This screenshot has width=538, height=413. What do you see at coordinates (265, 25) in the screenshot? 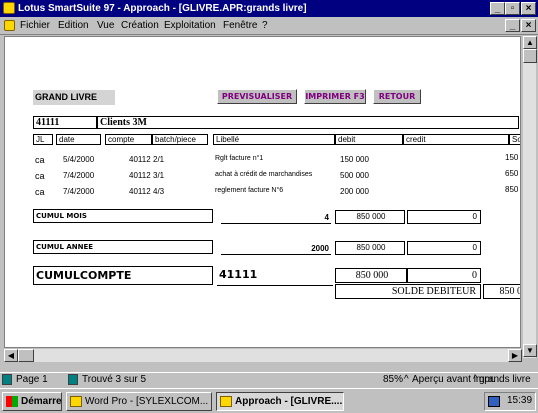
I see `menu-help: ?` at bounding box center [265, 25].